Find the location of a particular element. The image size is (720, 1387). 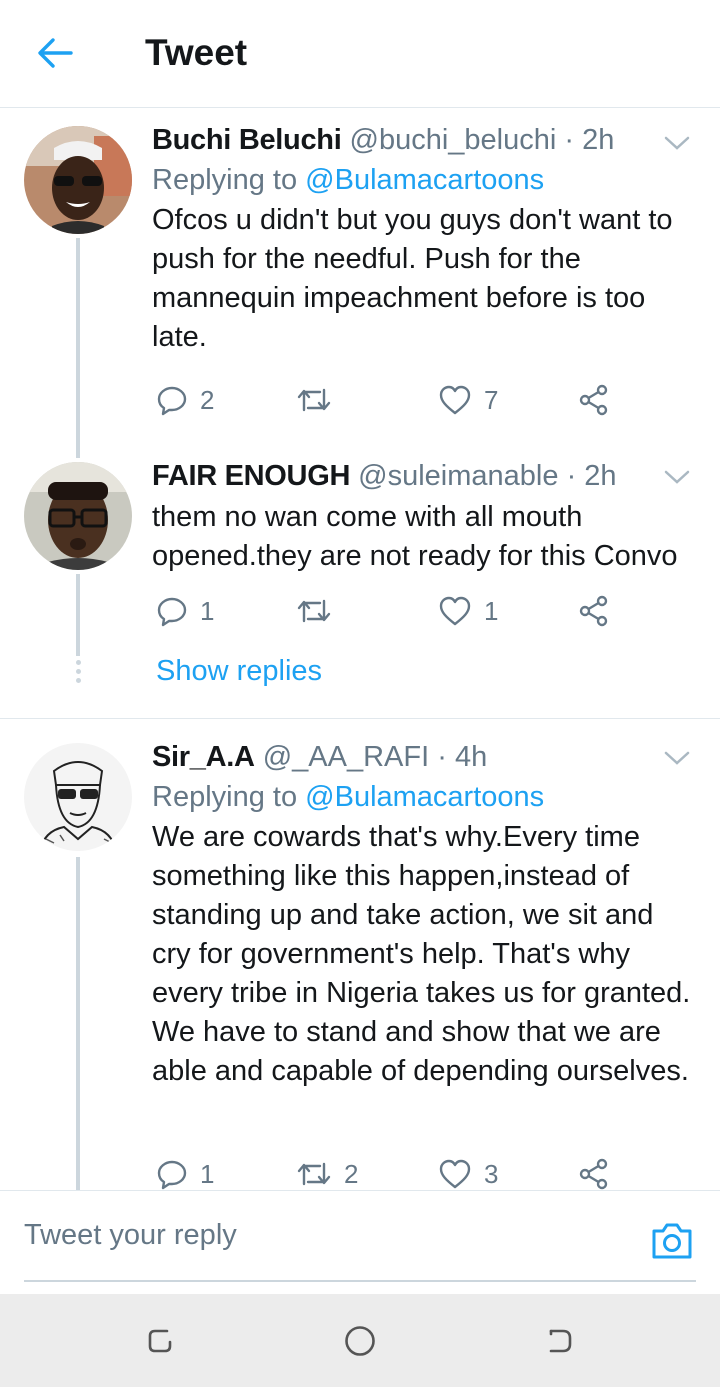

reply-count: 2 is located at coordinates (207, 399).